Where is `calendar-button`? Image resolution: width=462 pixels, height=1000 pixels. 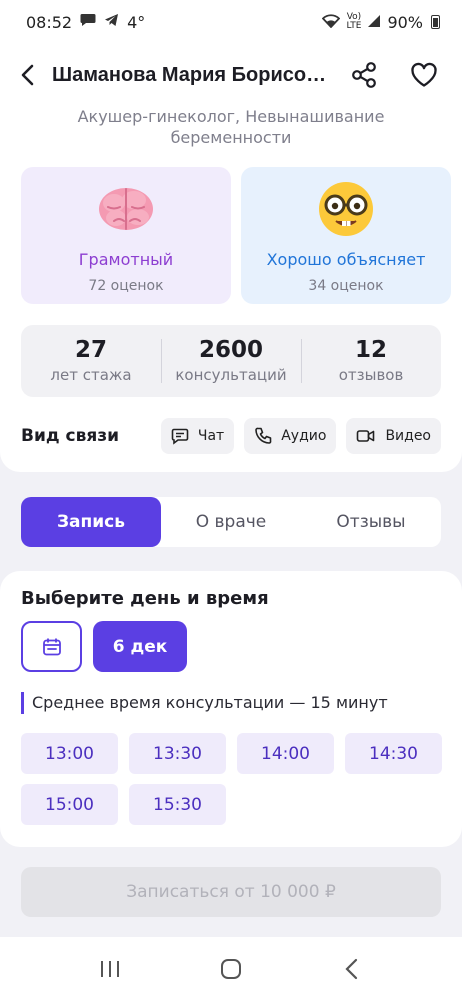
calendar-button is located at coordinates (51, 646).